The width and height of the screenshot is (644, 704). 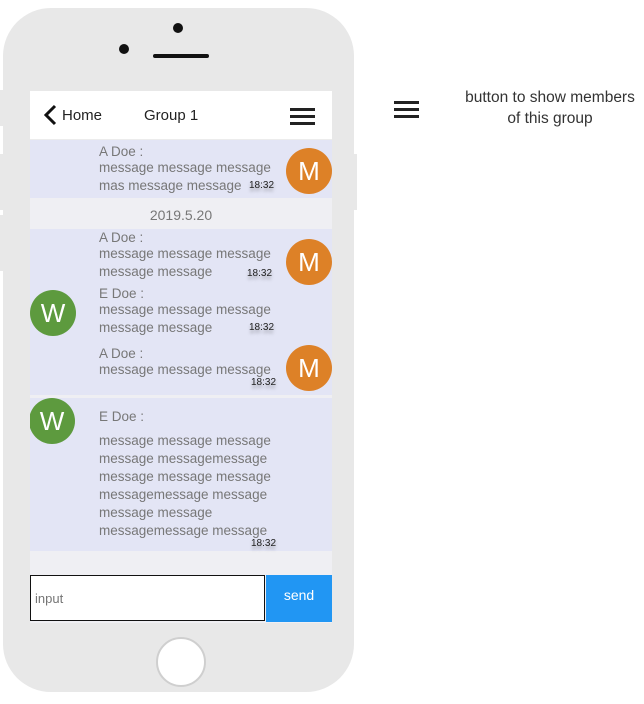 I want to click on back-button: Home, so click(x=82, y=115).